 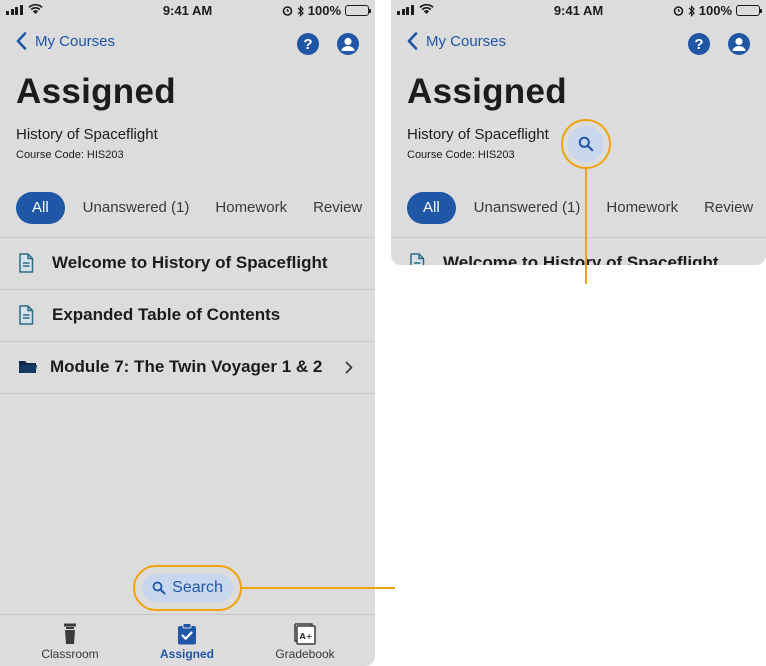 I want to click on tabbar-assigned: Assigned, so click(x=187, y=642).